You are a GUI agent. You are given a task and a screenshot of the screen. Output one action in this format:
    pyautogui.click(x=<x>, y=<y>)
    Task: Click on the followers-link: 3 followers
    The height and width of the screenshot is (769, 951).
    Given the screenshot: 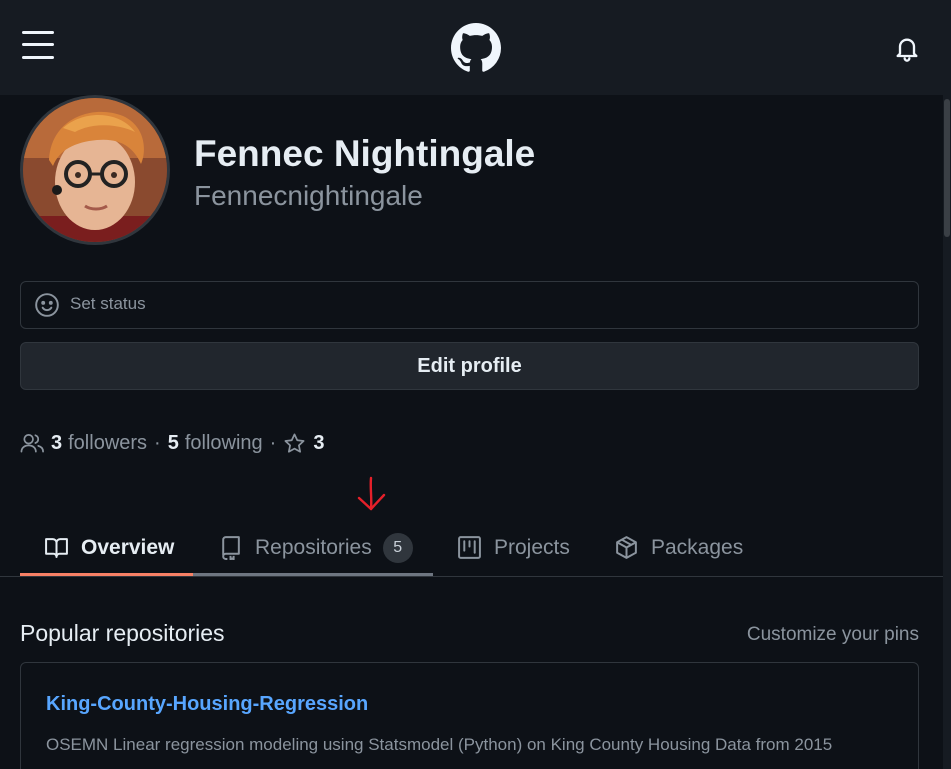 What is the action you would take?
    pyautogui.click(x=83, y=443)
    